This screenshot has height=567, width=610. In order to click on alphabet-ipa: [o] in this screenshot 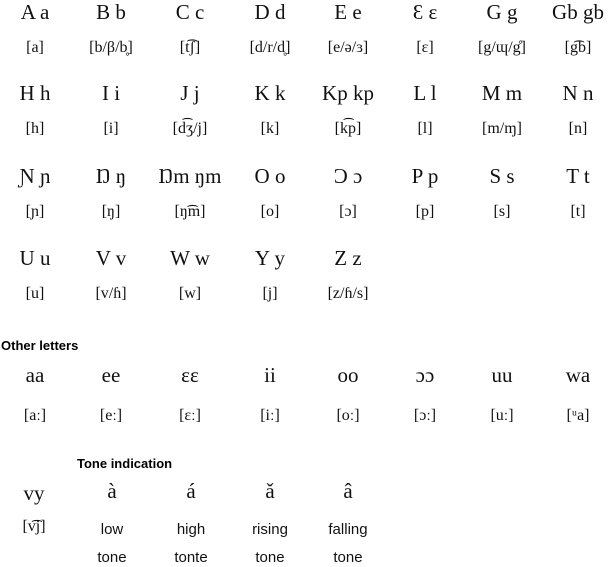, I will do `click(270, 211)`.